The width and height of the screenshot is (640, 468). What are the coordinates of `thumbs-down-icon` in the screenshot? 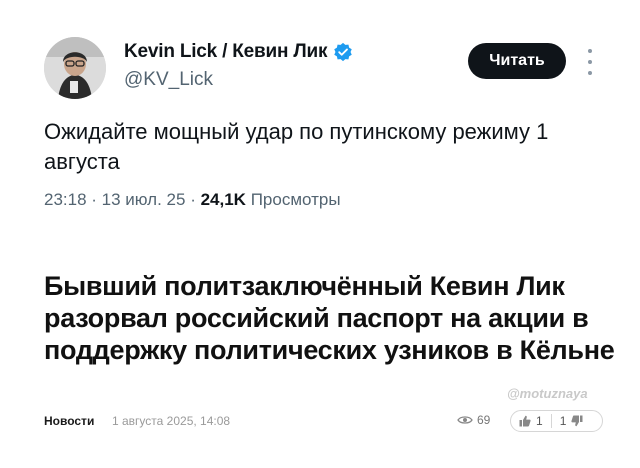 It's located at (577, 421).